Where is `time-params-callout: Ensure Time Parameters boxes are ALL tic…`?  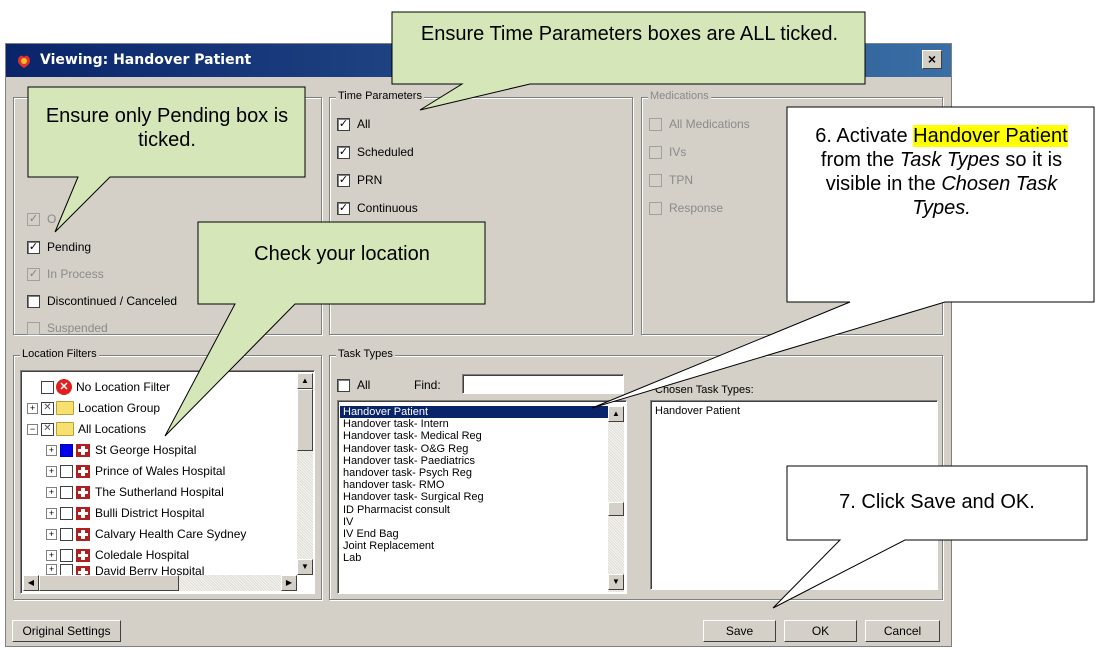
time-params-callout: Ensure Time Parameters boxes are ALL tic… is located at coordinates (629, 34).